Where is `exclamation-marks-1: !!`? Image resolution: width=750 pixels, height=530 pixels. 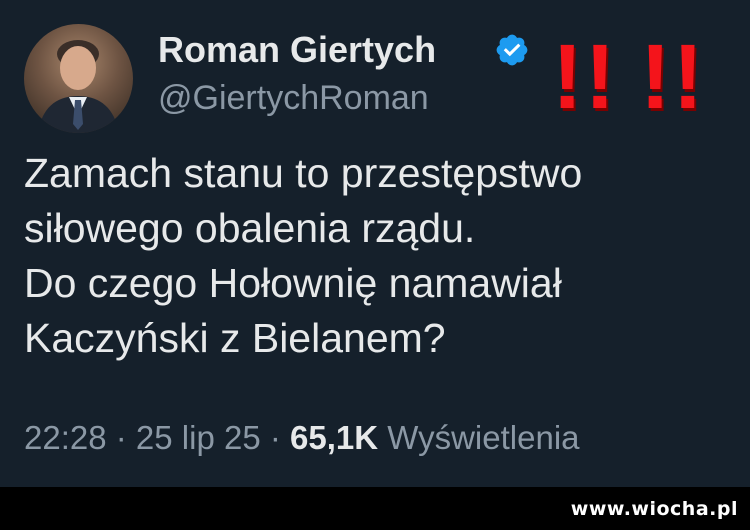
exclamation-marks-1: !! is located at coordinates (585, 77).